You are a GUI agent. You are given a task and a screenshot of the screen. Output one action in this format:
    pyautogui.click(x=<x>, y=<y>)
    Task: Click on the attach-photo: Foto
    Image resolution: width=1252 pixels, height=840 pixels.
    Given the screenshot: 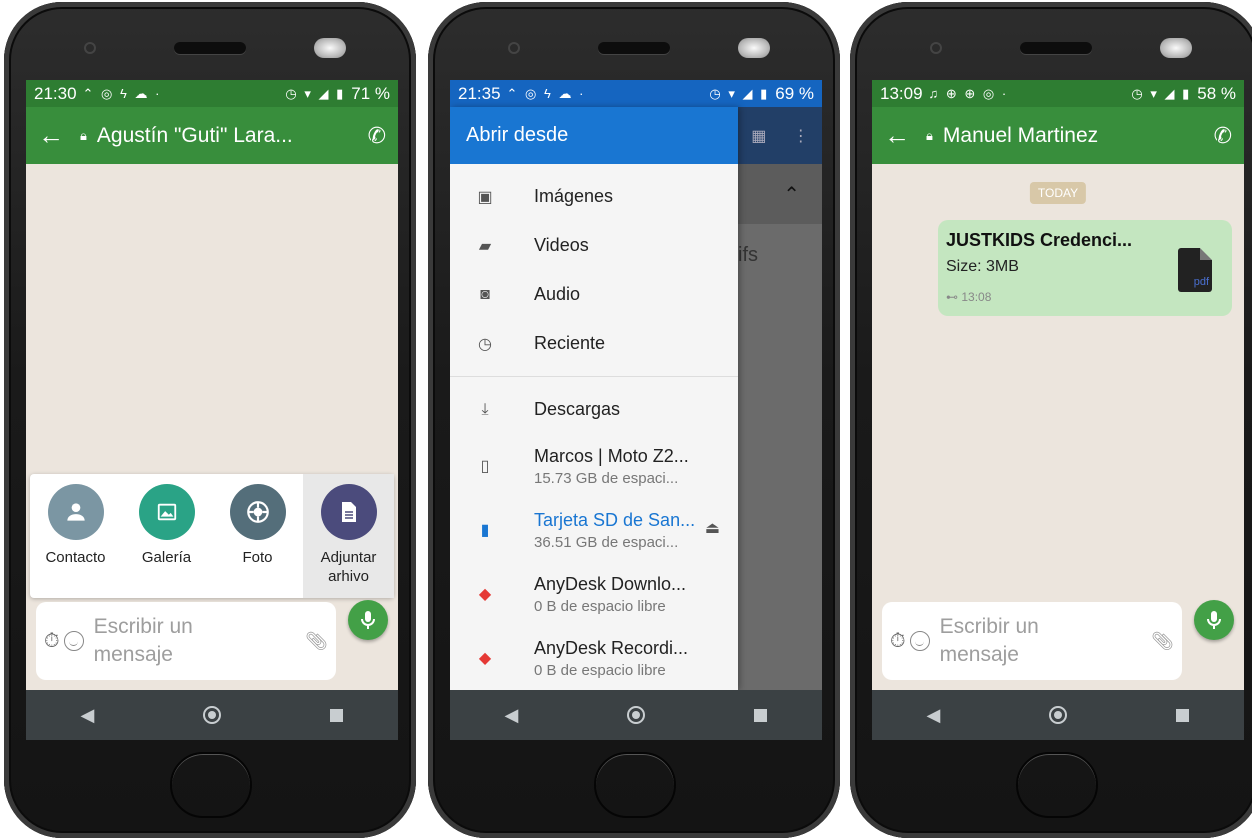 What is the action you would take?
    pyautogui.click(x=257, y=536)
    